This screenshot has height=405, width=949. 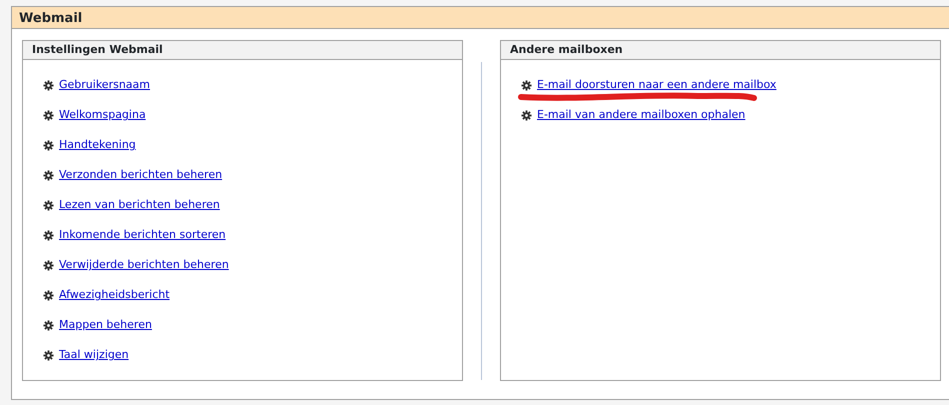 I want to click on settings-link: Gebruikersnaam, so click(x=104, y=85).